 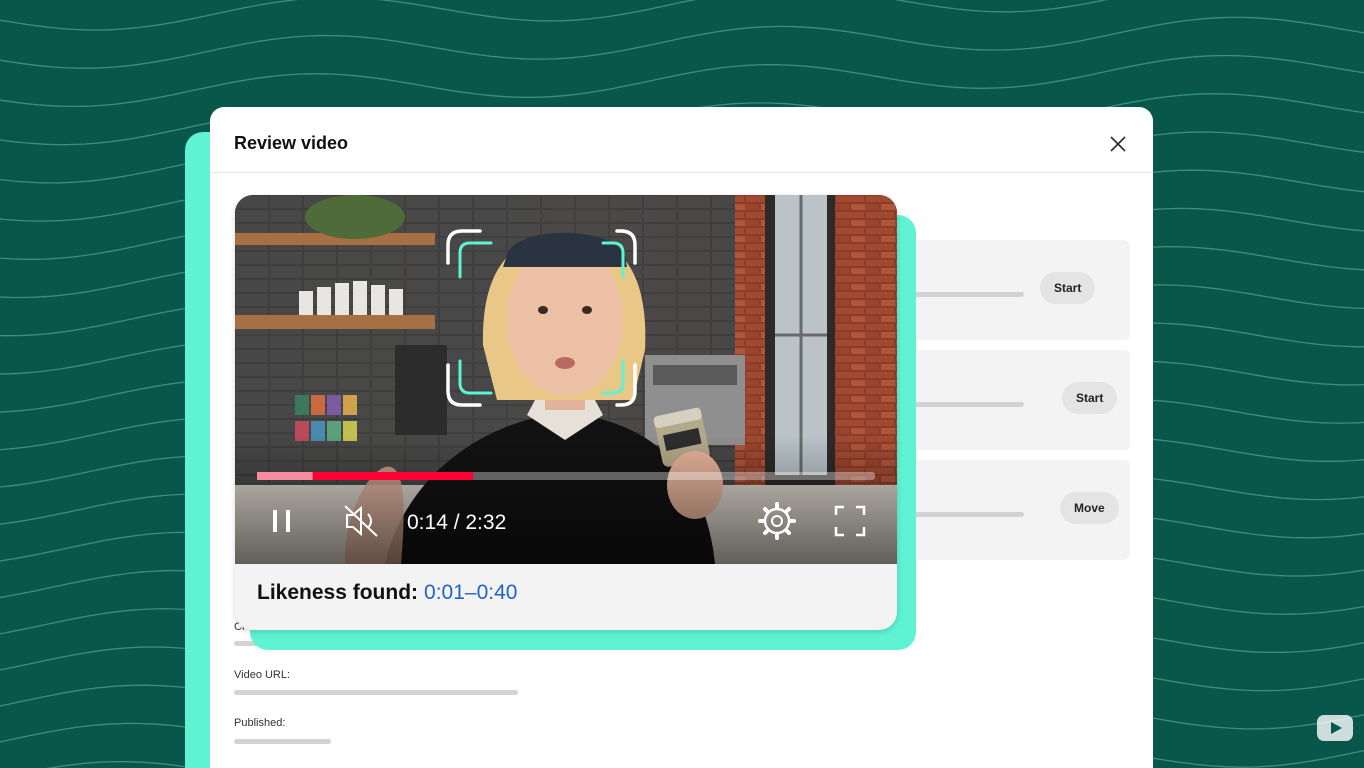 I want to click on likeness-range: 0:01–0:40, so click(x=470, y=592).